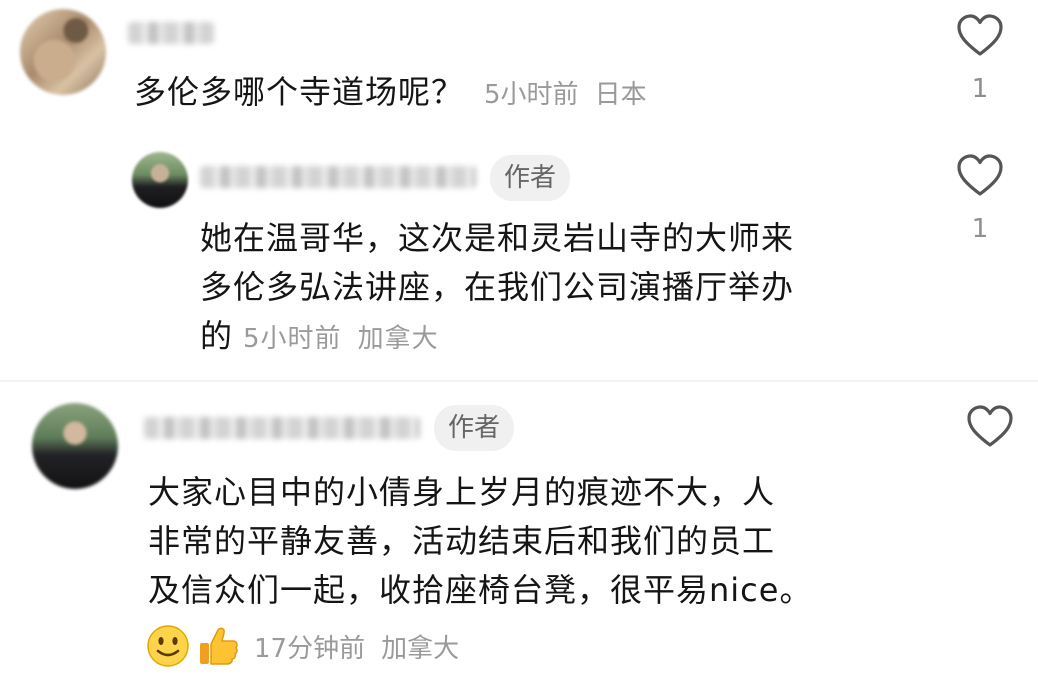 Image resolution: width=1038 pixels, height=698 pixels. I want to click on comment-meta: 17分钟前 加拿大, so click(364, 646).